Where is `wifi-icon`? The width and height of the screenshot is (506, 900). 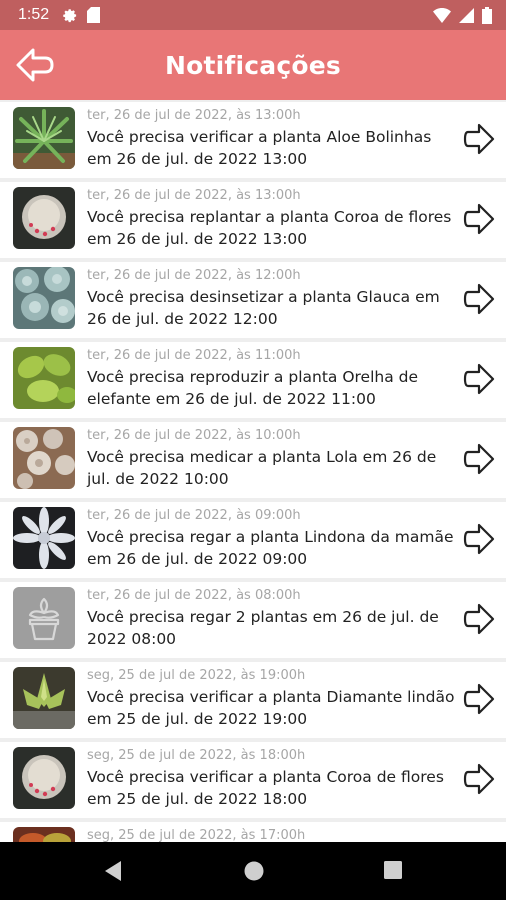 wifi-icon is located at coordinates (442, 15).